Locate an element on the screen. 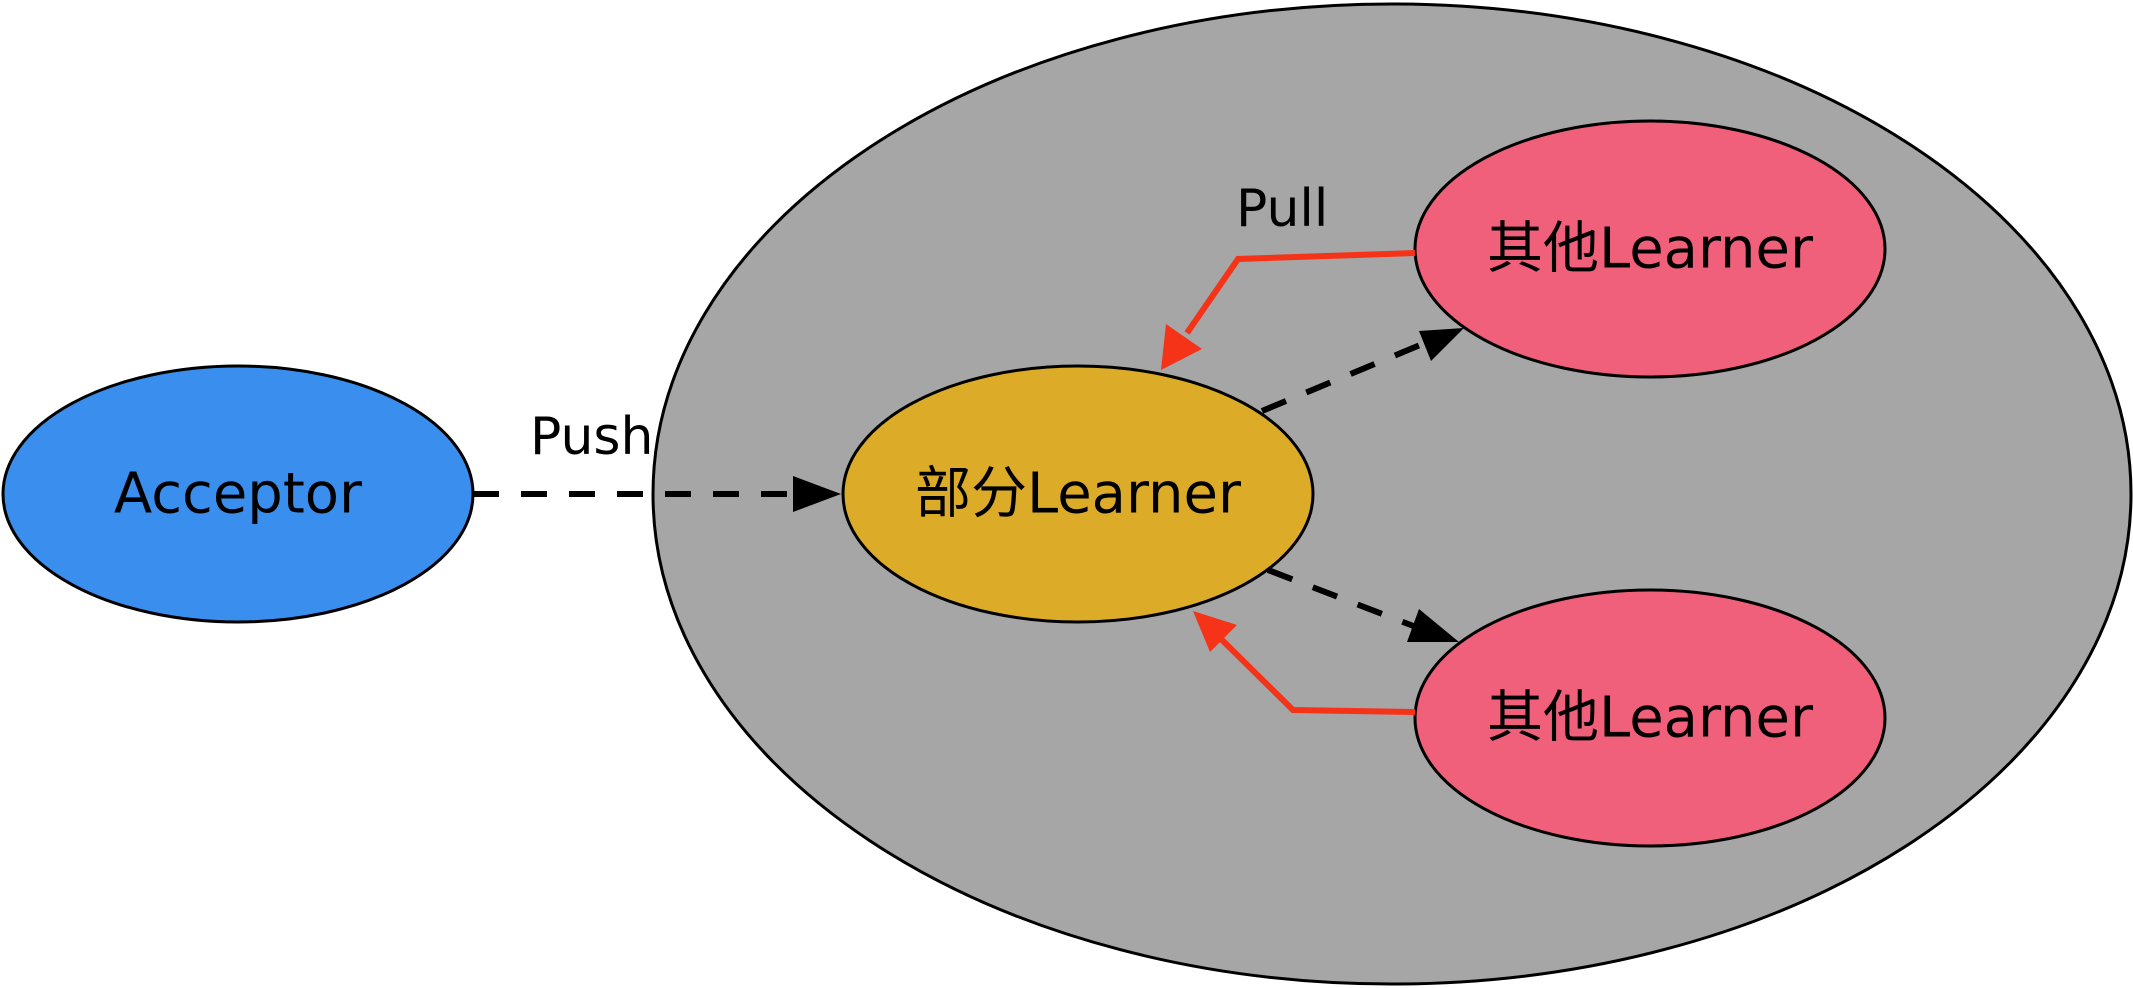 The image size is (2133, 988). acceptor-node: Acceptor is located at coordinates (238, 494).